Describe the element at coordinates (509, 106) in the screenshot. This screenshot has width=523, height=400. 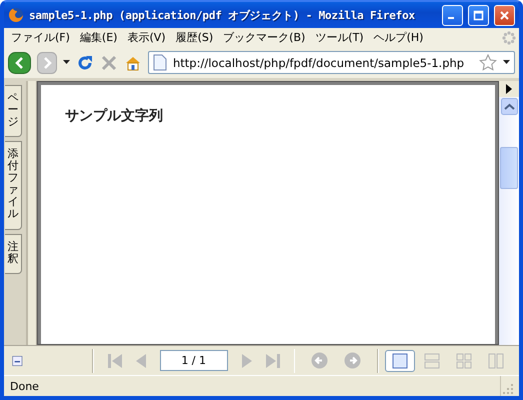
I see `scroll-up-button` at that location.